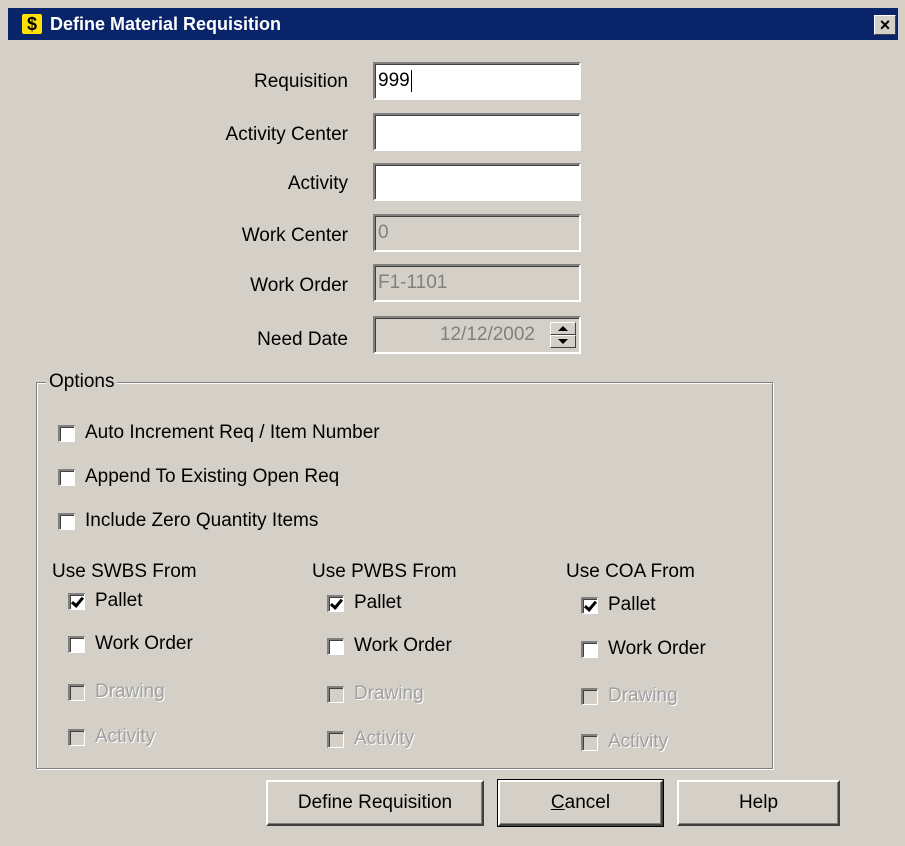 The height and width of the screenshot is (846, 905). What do you see at coordinates (477, 233) in the screenshot?
I see `work-center-input: 0` at bounding box center [477, 233].